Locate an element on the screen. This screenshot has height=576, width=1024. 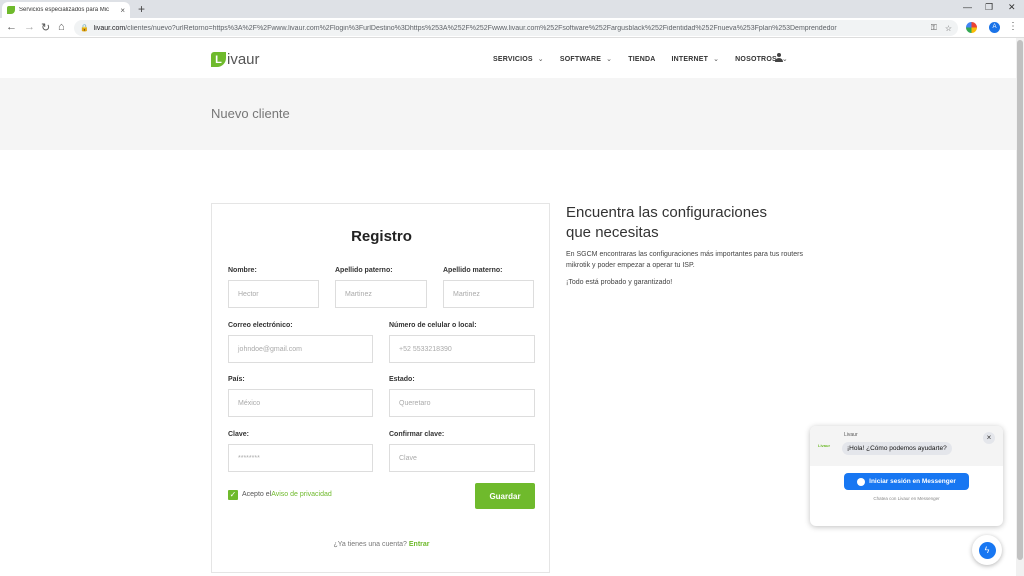
privacy-label: Acepto elAviso de privacidad is located at coordinates (287, 494).